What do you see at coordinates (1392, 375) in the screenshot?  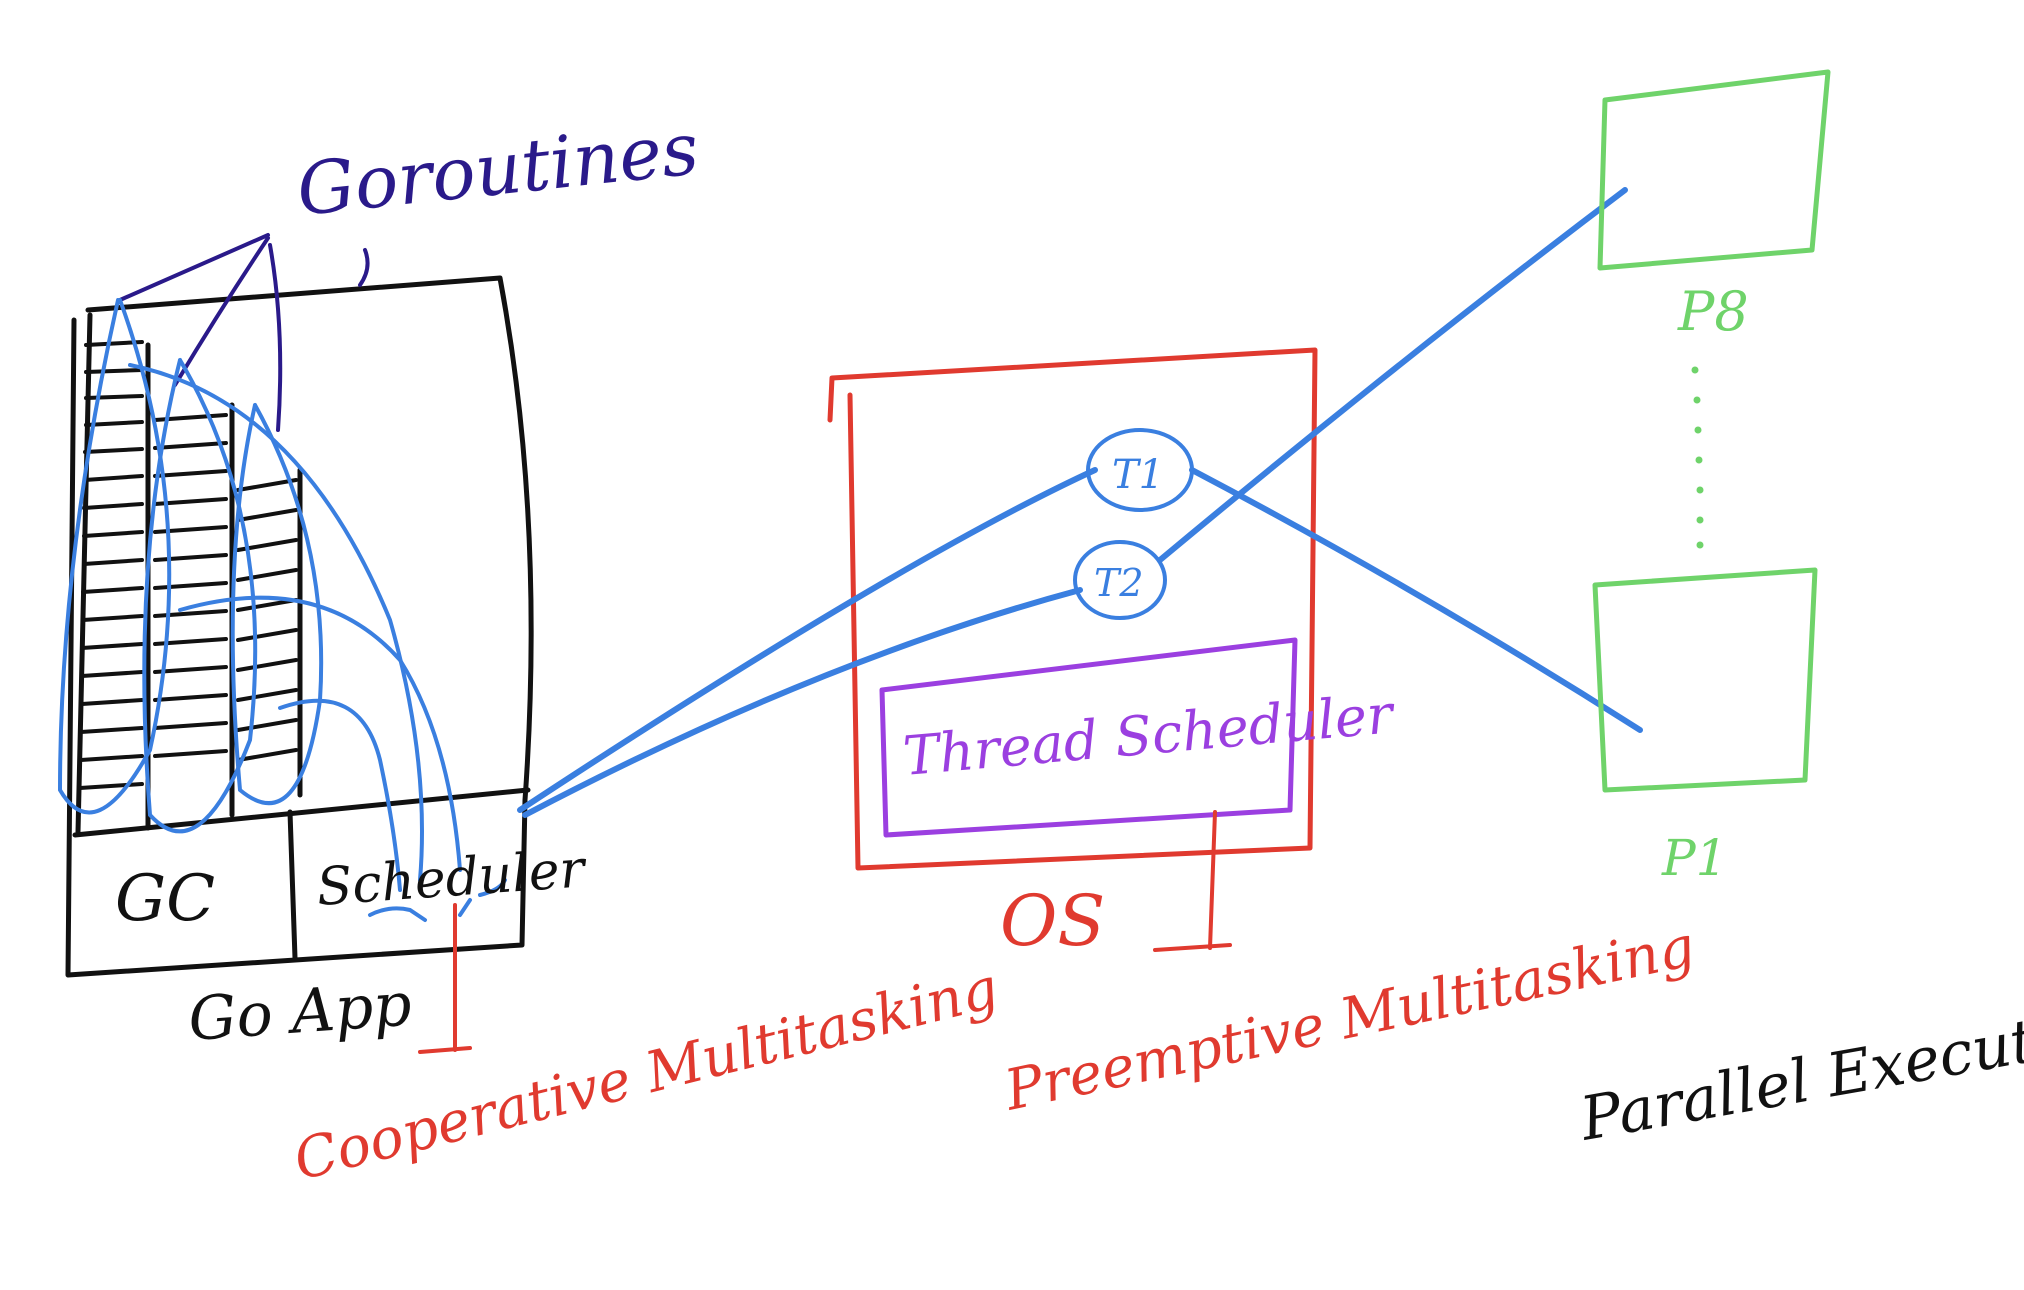 I see `t2-to-p8` at bounding box center [1392, 375].